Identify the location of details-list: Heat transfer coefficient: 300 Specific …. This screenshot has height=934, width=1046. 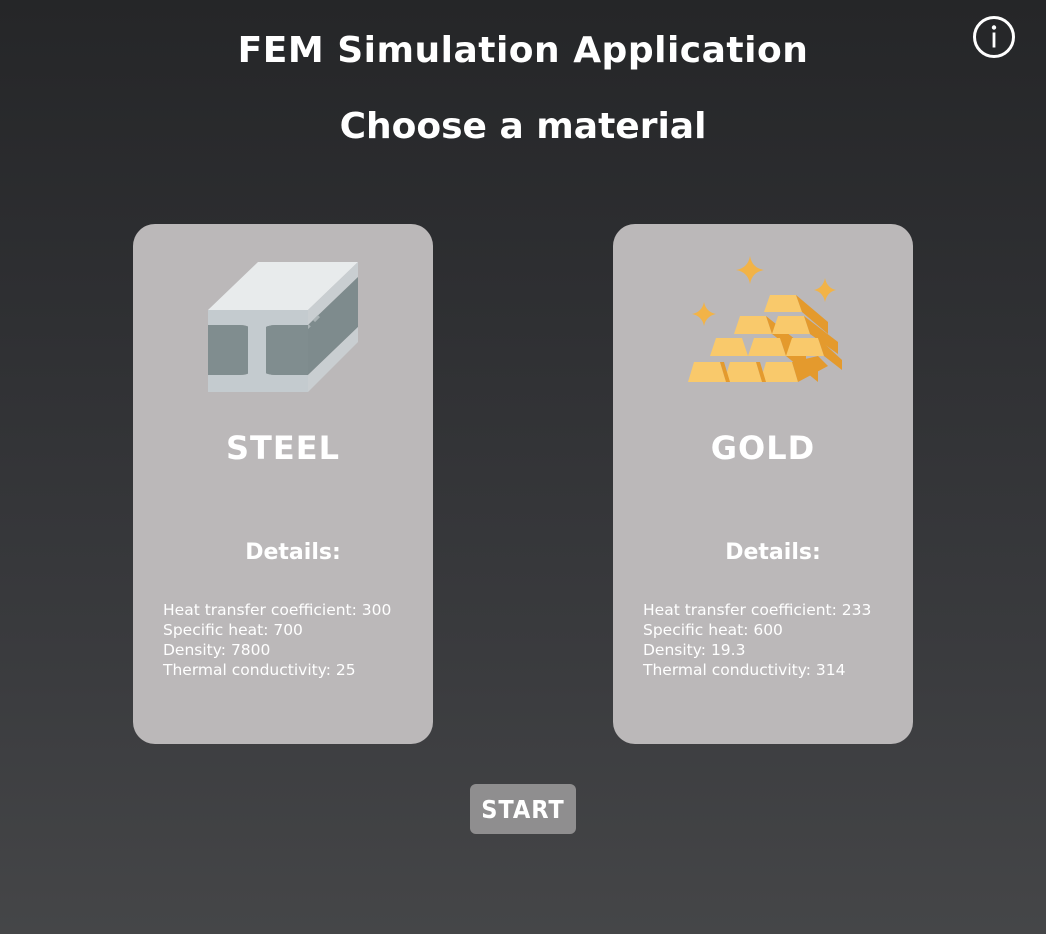
(294, 640).